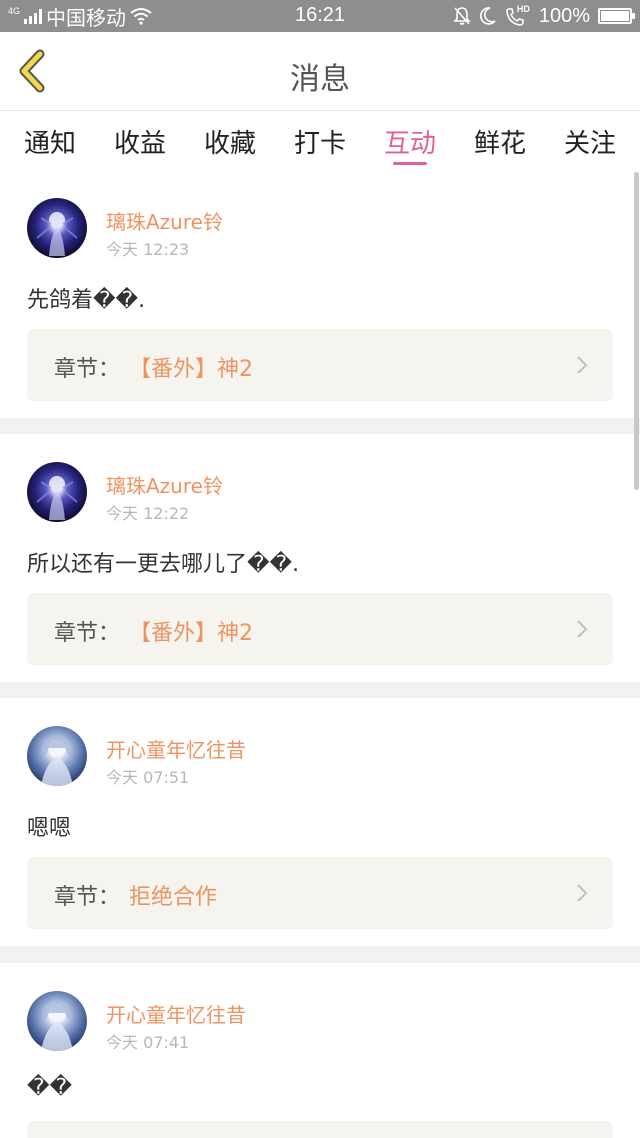 The width and height of the screenshot is (640, 1138). I want to click on mute-icon, so click(461, 16).